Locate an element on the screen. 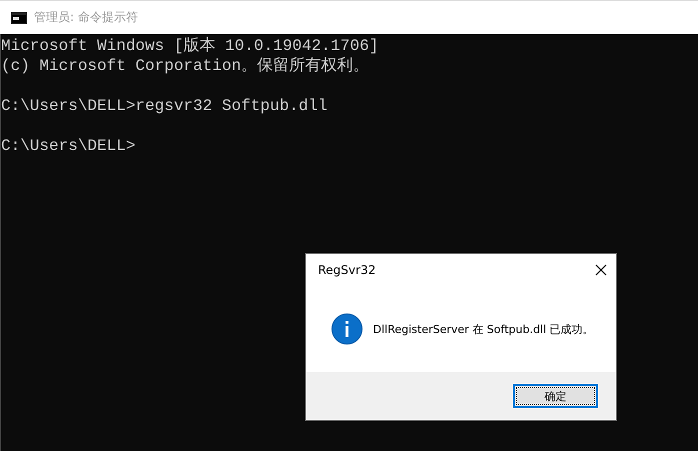 The height and width of the screenshot is (451, 698). console-line: (c) Microsoft Corporation。保留所有权利。 is located at coordinates (185, 66).